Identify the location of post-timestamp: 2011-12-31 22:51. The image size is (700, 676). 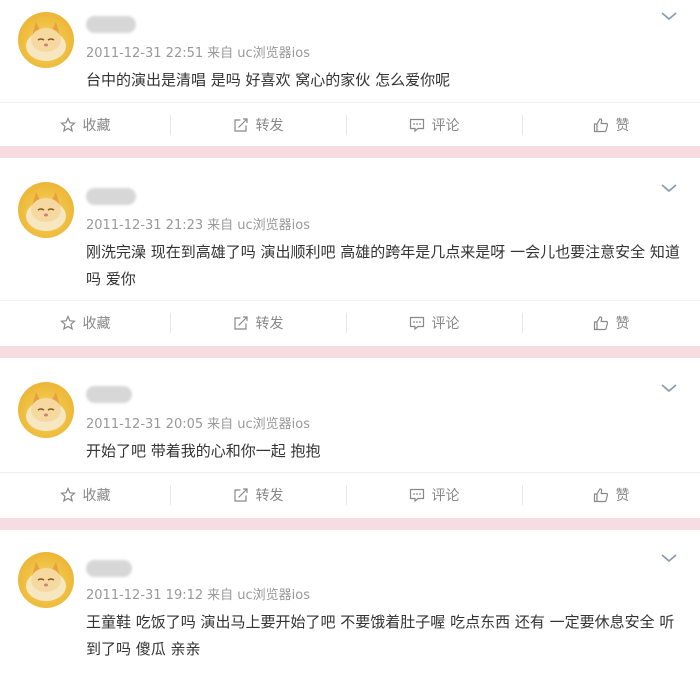
(144, 53).